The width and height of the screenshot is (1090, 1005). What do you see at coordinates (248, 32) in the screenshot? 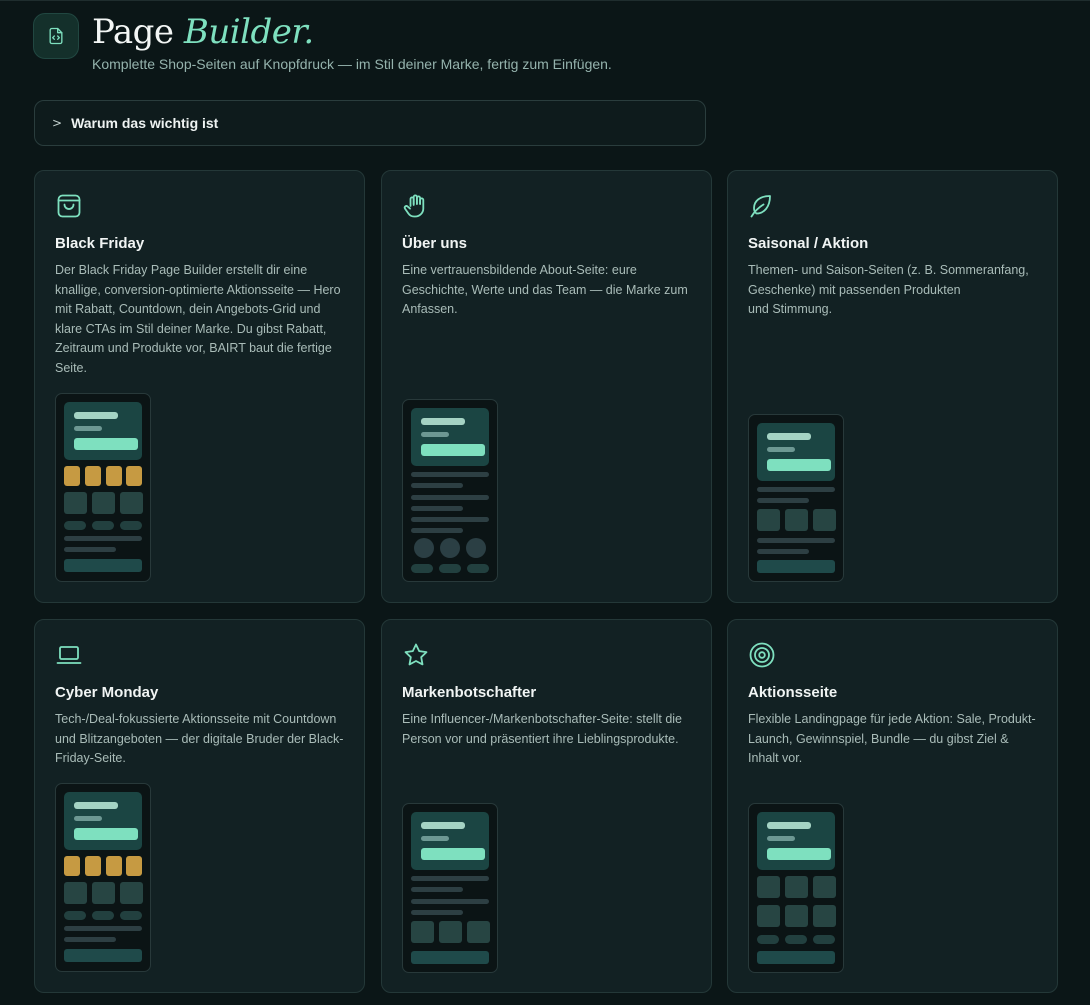
I see `title-accent: Builder.` at bounding box center [248, 32].